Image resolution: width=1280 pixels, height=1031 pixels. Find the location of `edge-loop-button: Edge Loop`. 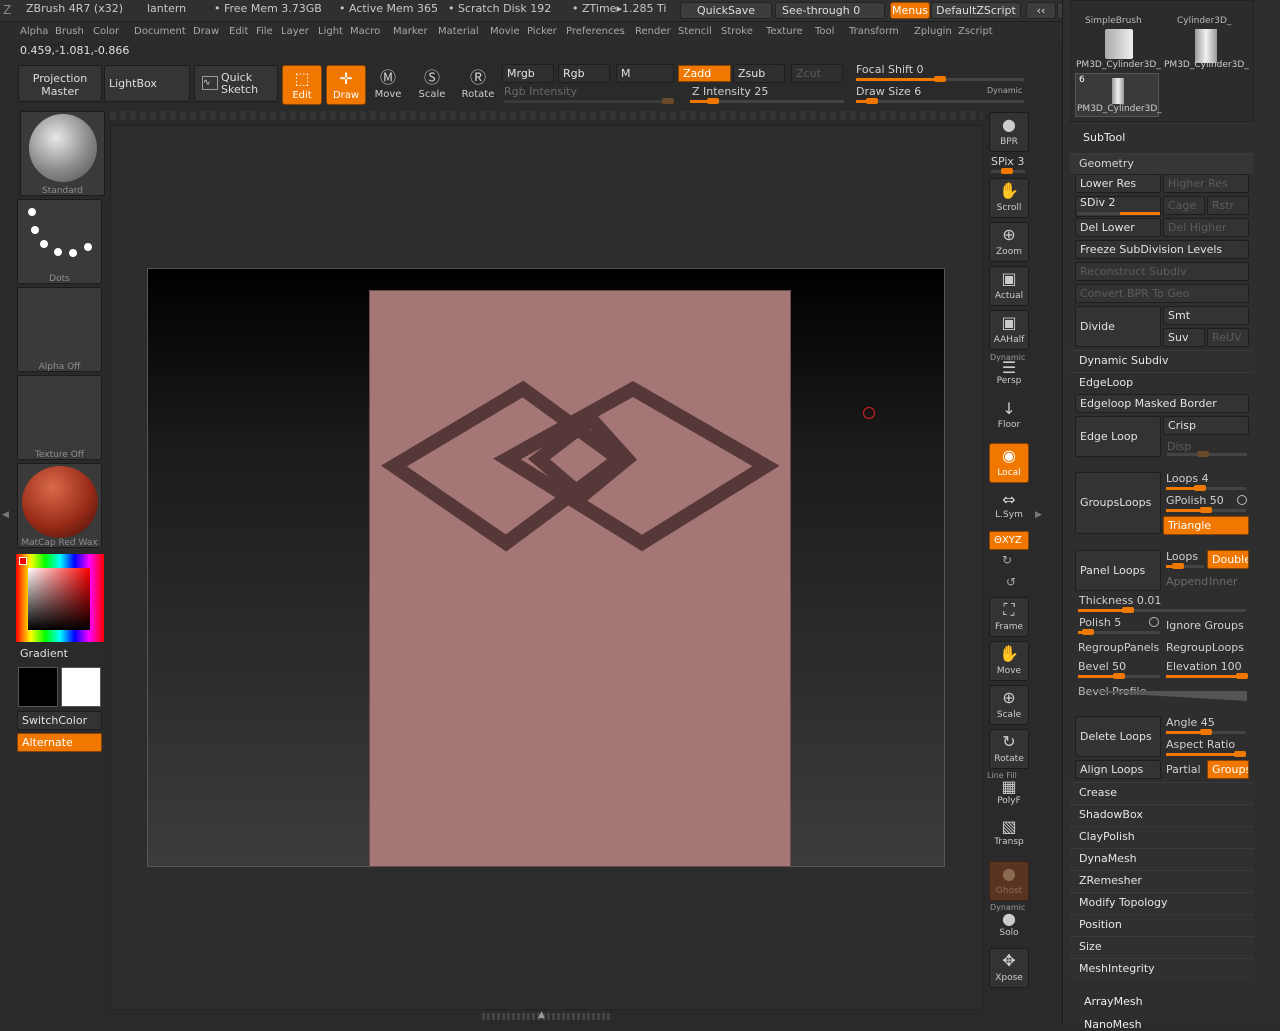

edge-loop-button: Edge Loop is located at coordinates (1118, 436).